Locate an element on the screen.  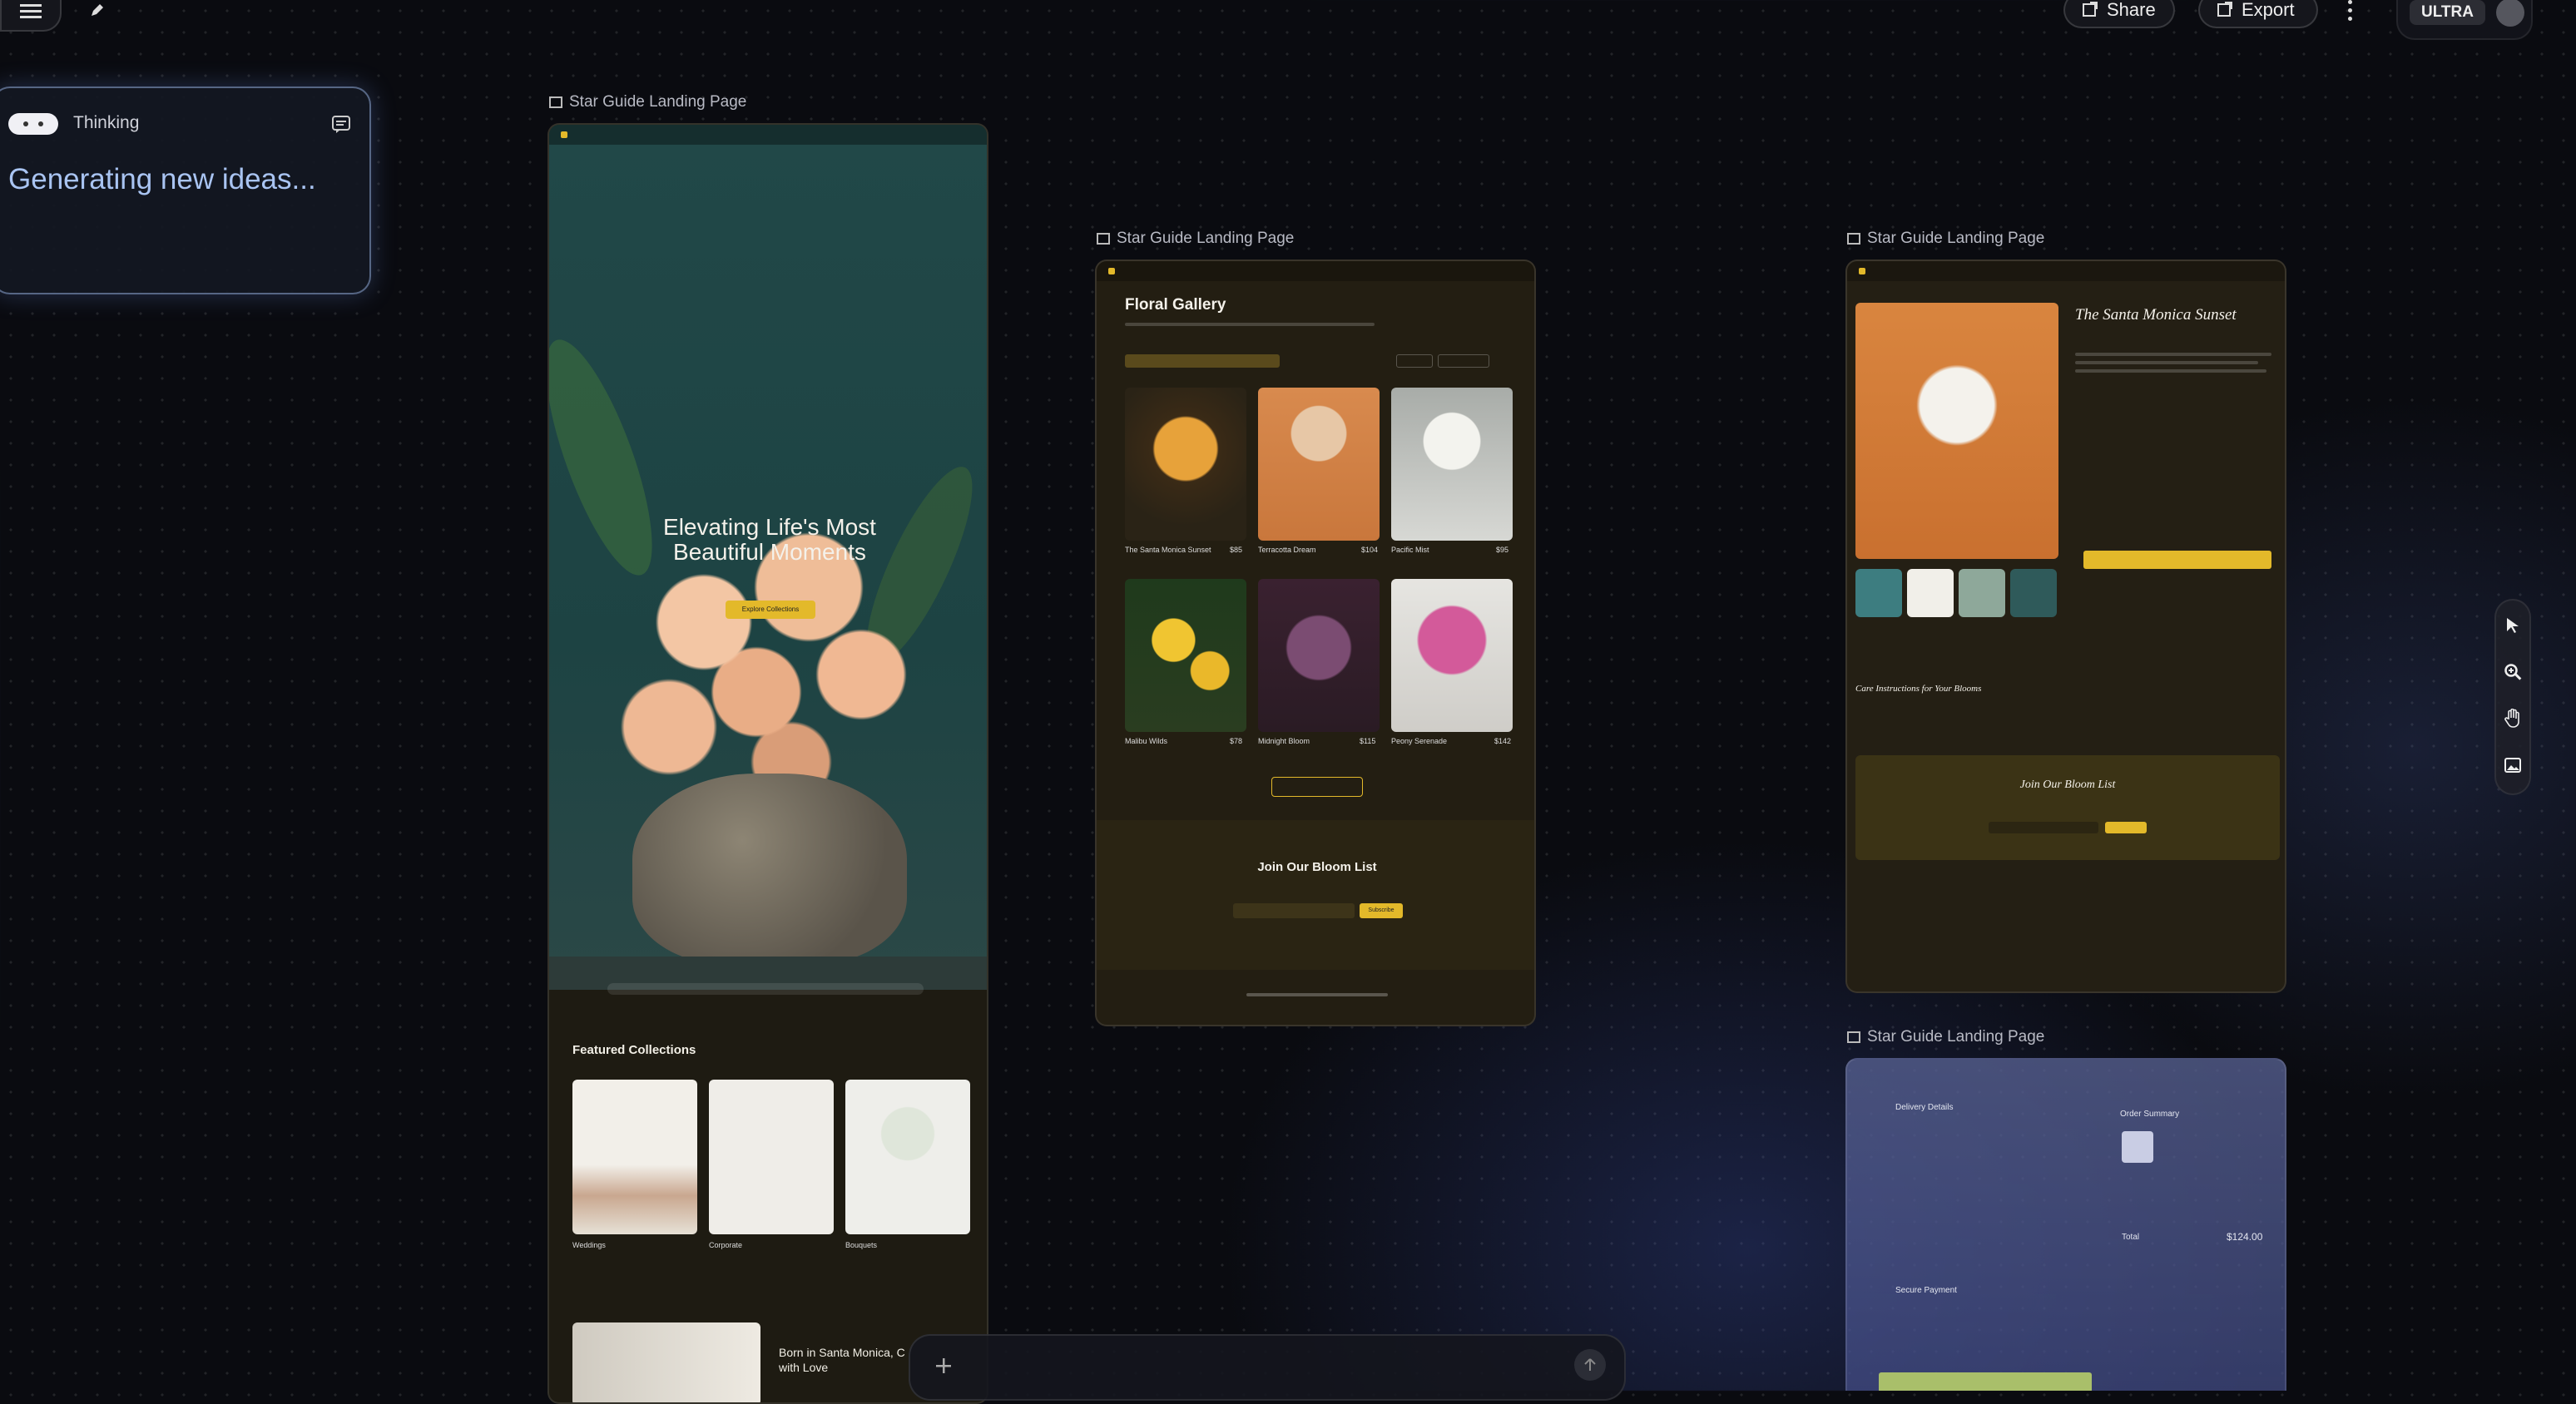
arrow-up-icon is located at coordinates (1590, 1364).